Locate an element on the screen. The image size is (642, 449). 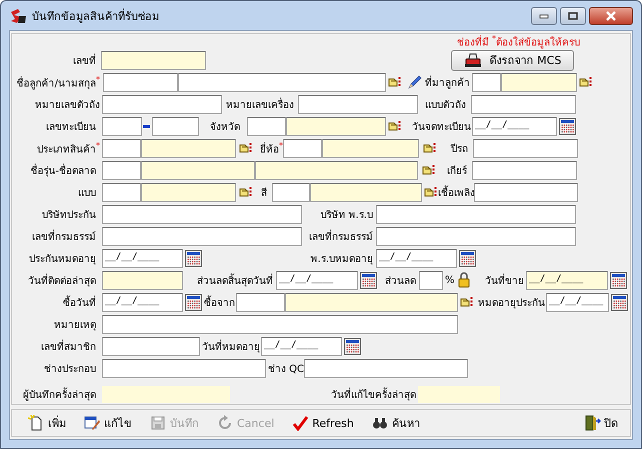
close-button is located at coordinates (611, 15).